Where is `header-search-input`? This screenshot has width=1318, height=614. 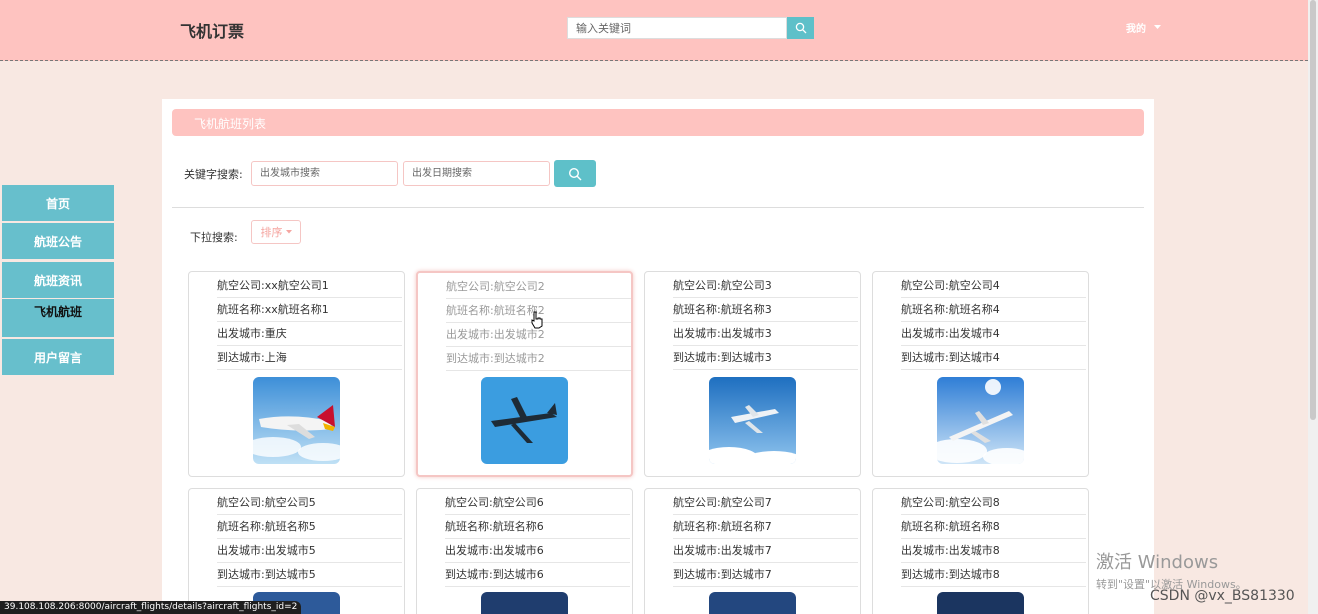
header-search-input is located at coordinates (677, 28).